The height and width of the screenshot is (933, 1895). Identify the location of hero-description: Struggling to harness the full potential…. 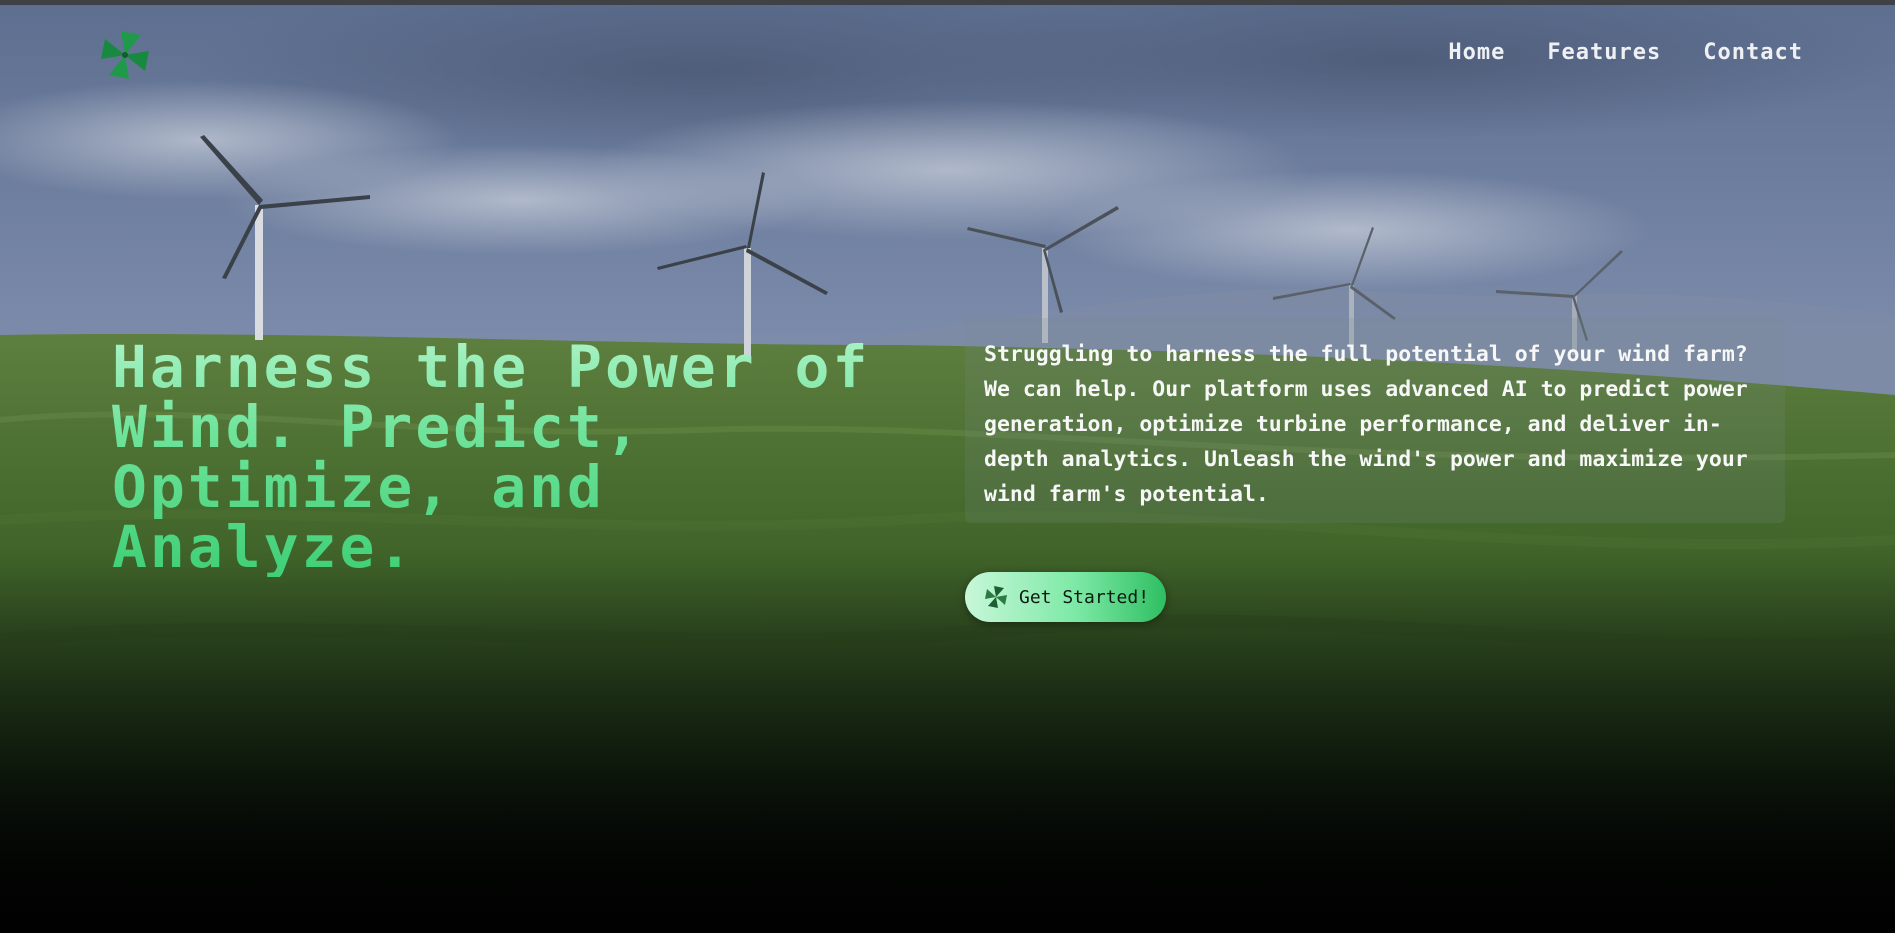
(1366, 424).